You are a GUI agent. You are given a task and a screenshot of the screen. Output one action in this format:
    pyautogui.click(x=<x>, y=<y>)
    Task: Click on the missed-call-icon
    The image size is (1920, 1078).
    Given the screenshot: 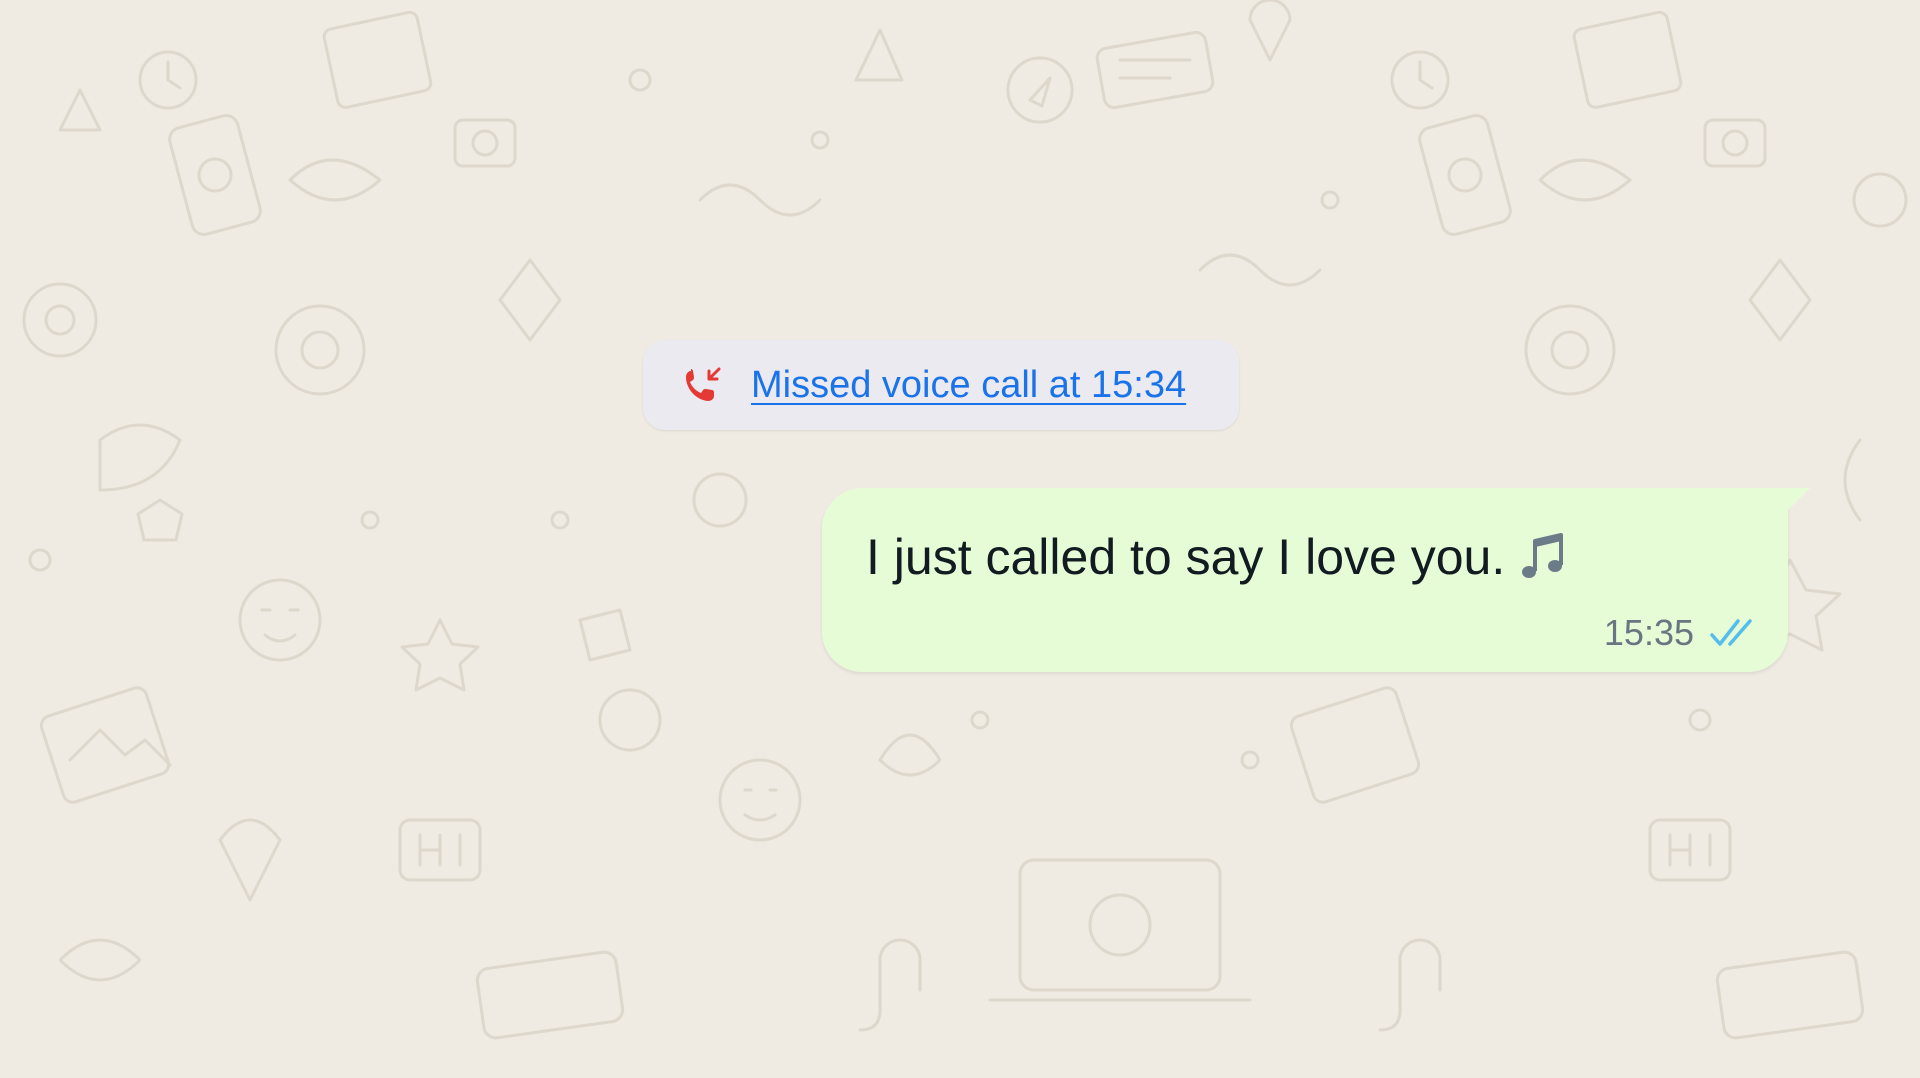 What is the action you would take?
    pyautogui.click(x=703, y=385)
    